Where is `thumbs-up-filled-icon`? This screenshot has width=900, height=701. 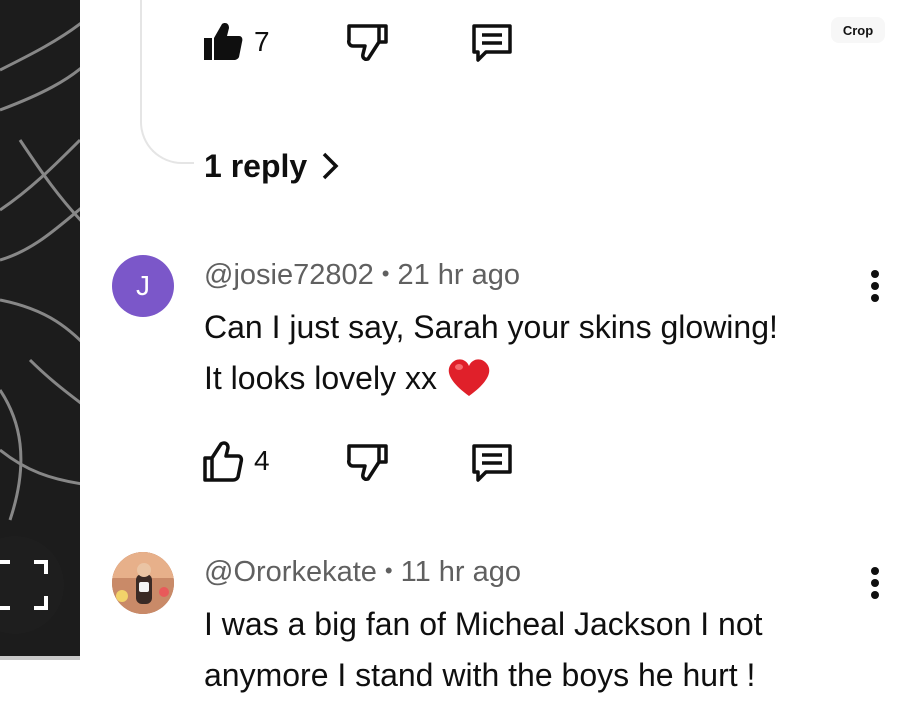
thumbs-up-filled-icon is located at coordinates (223, 41).